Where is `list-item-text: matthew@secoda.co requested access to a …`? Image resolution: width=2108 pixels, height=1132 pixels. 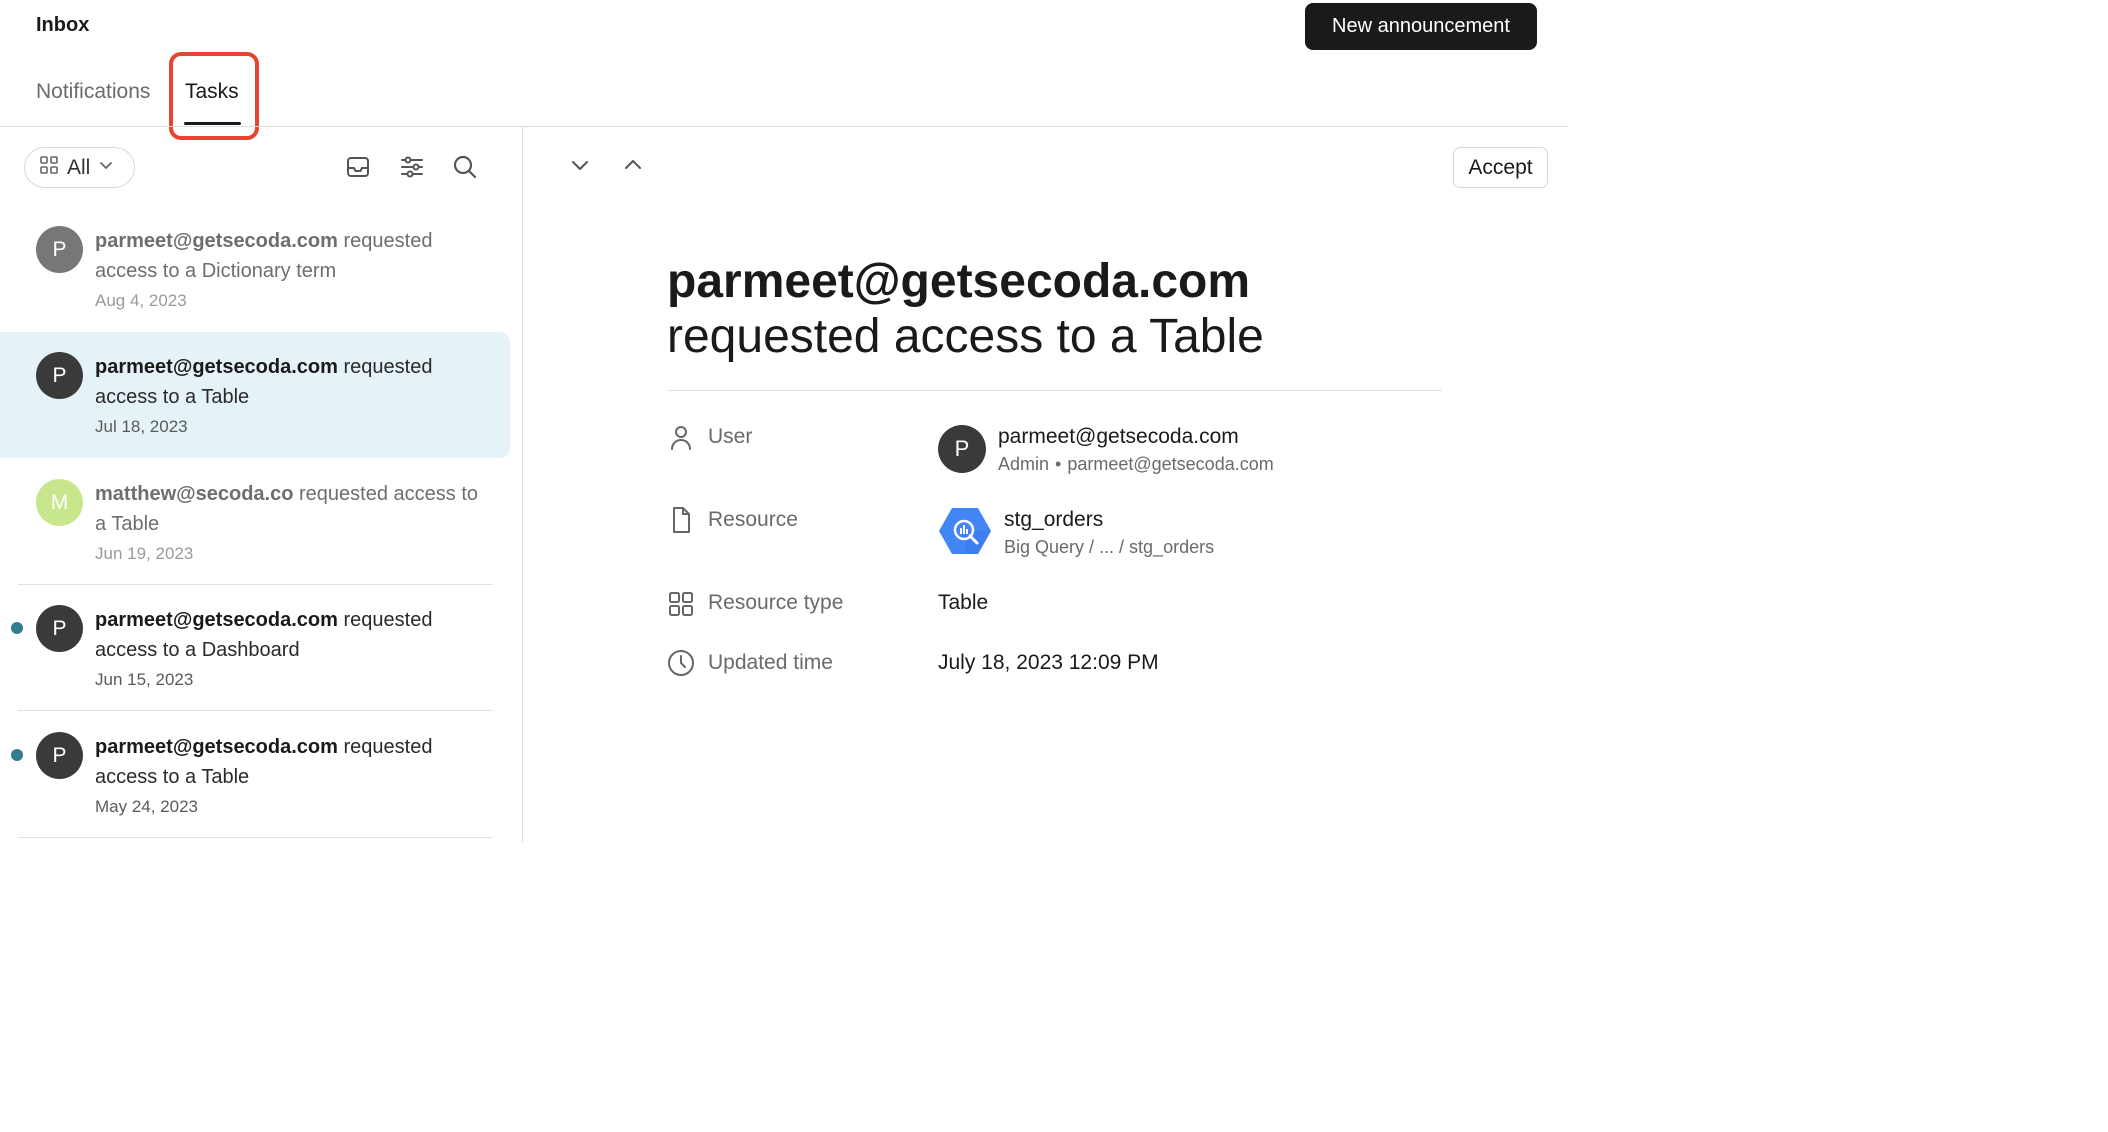
list-item-text: matthew@secoda.co requested access to a … is located at coordinates (290, 509).